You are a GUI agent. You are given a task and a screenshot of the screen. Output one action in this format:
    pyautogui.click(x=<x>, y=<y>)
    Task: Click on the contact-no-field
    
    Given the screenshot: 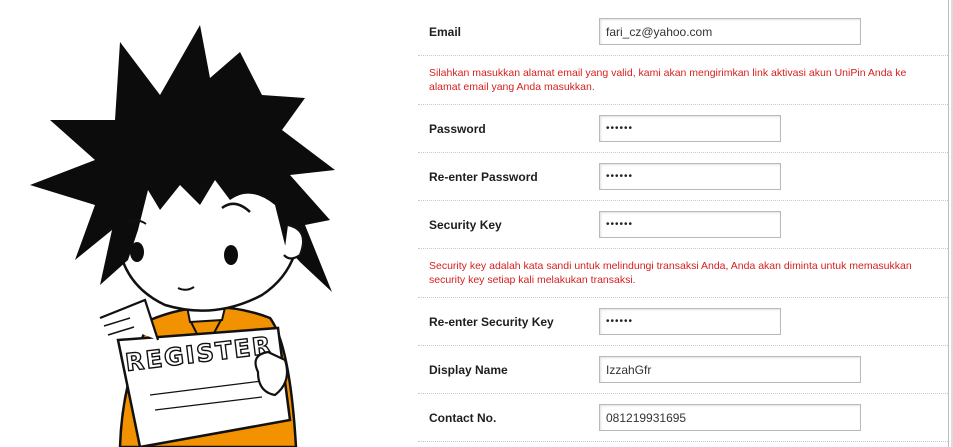 What is the action you would take?
    pyautogui.click(x=730, y=417)
    